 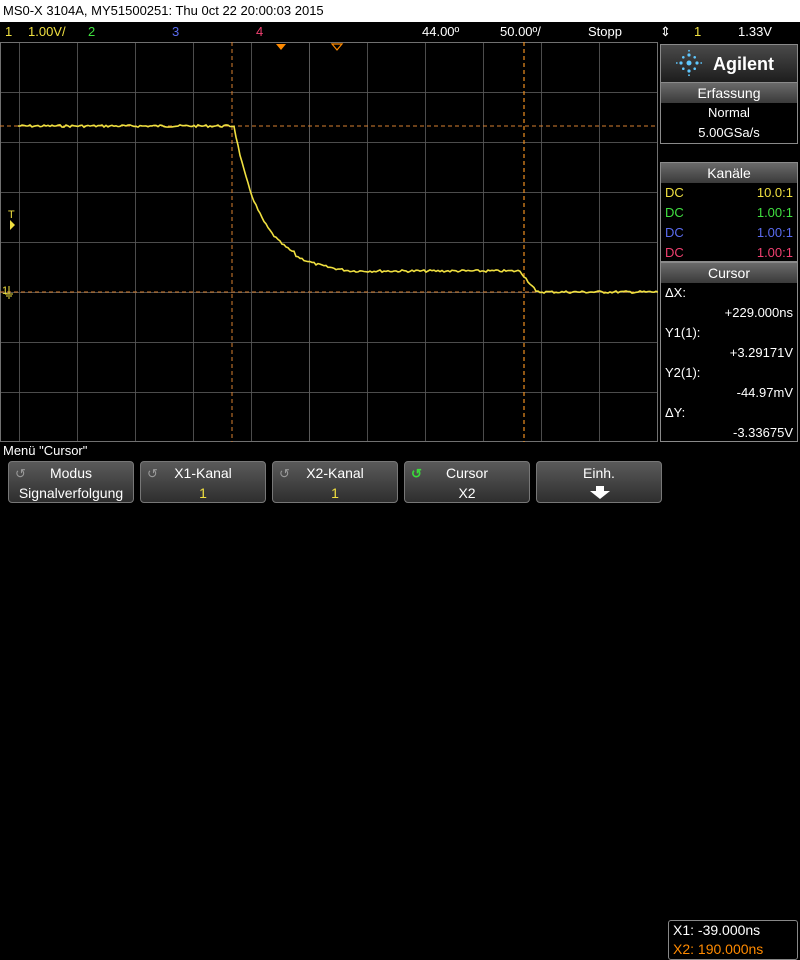 I want to click on acquisition-mode: Normal, so click(x=729, y=112).